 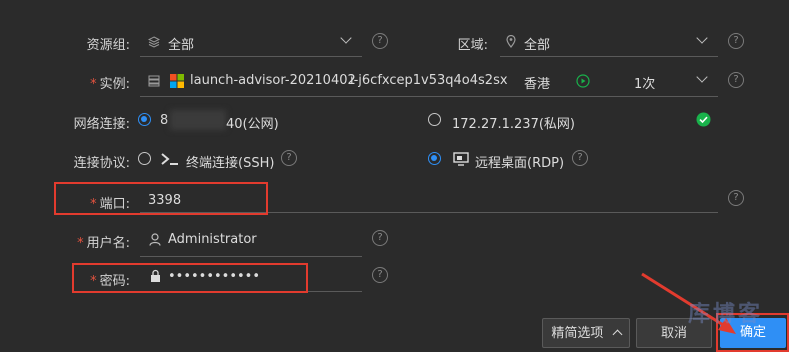 I want to click on redaction-blur, so click(x=198, y=120).